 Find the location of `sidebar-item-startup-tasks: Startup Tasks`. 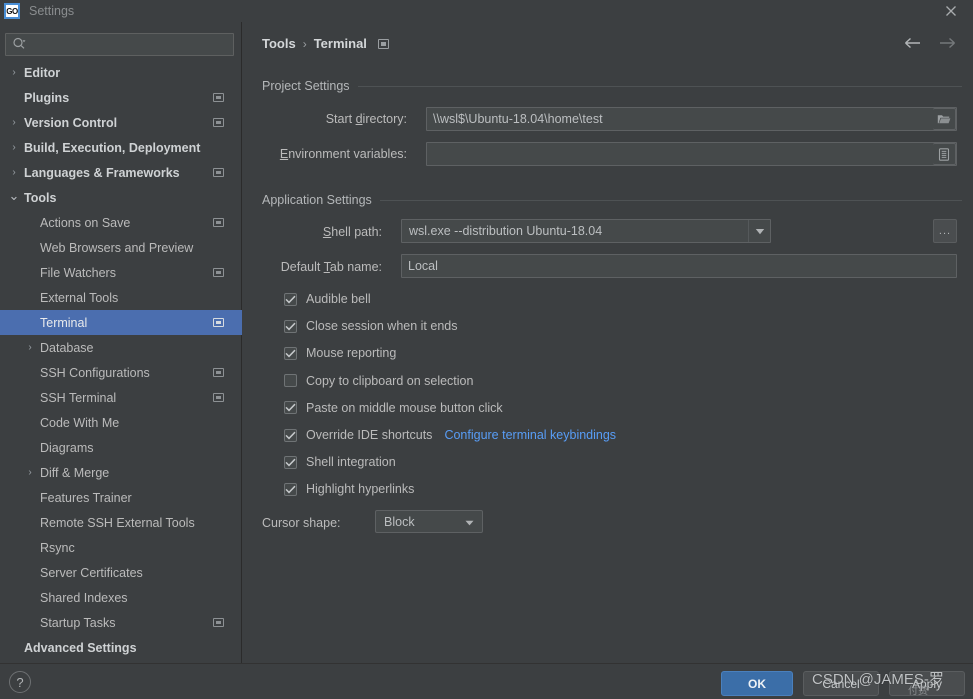

sidebar-item-startup-tasks: Startup Tasks is located at coordinates (121, 622).